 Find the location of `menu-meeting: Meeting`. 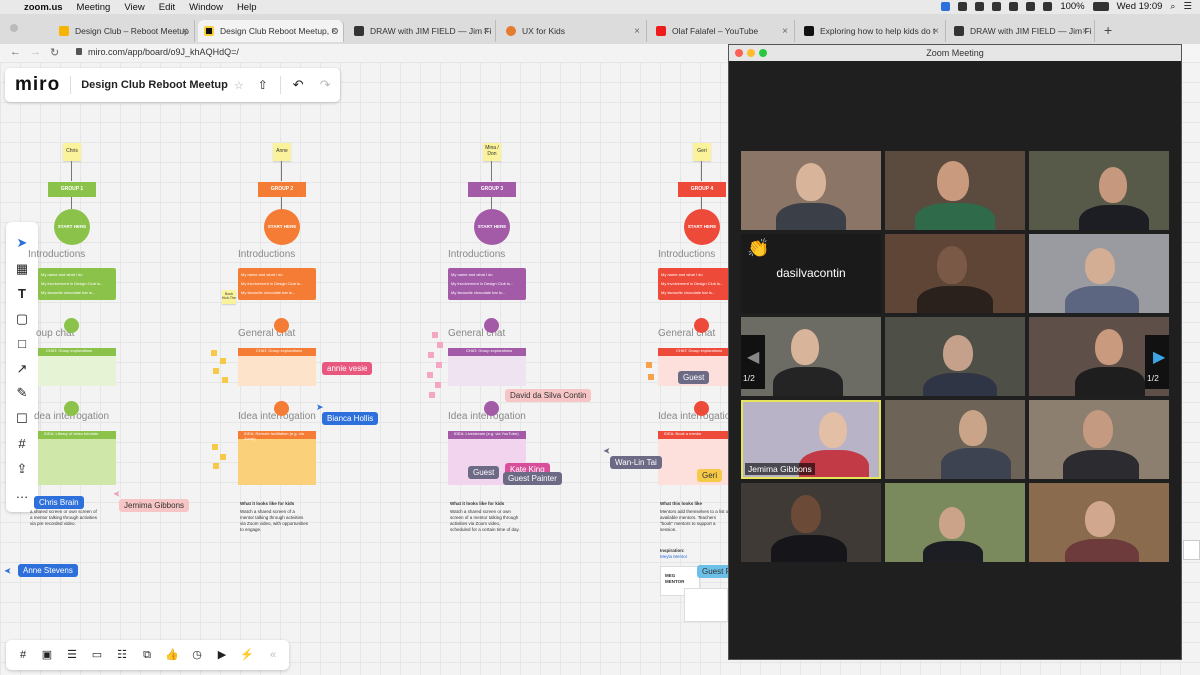

menu-meeting: Meeting is located at coordinates (94, 7).